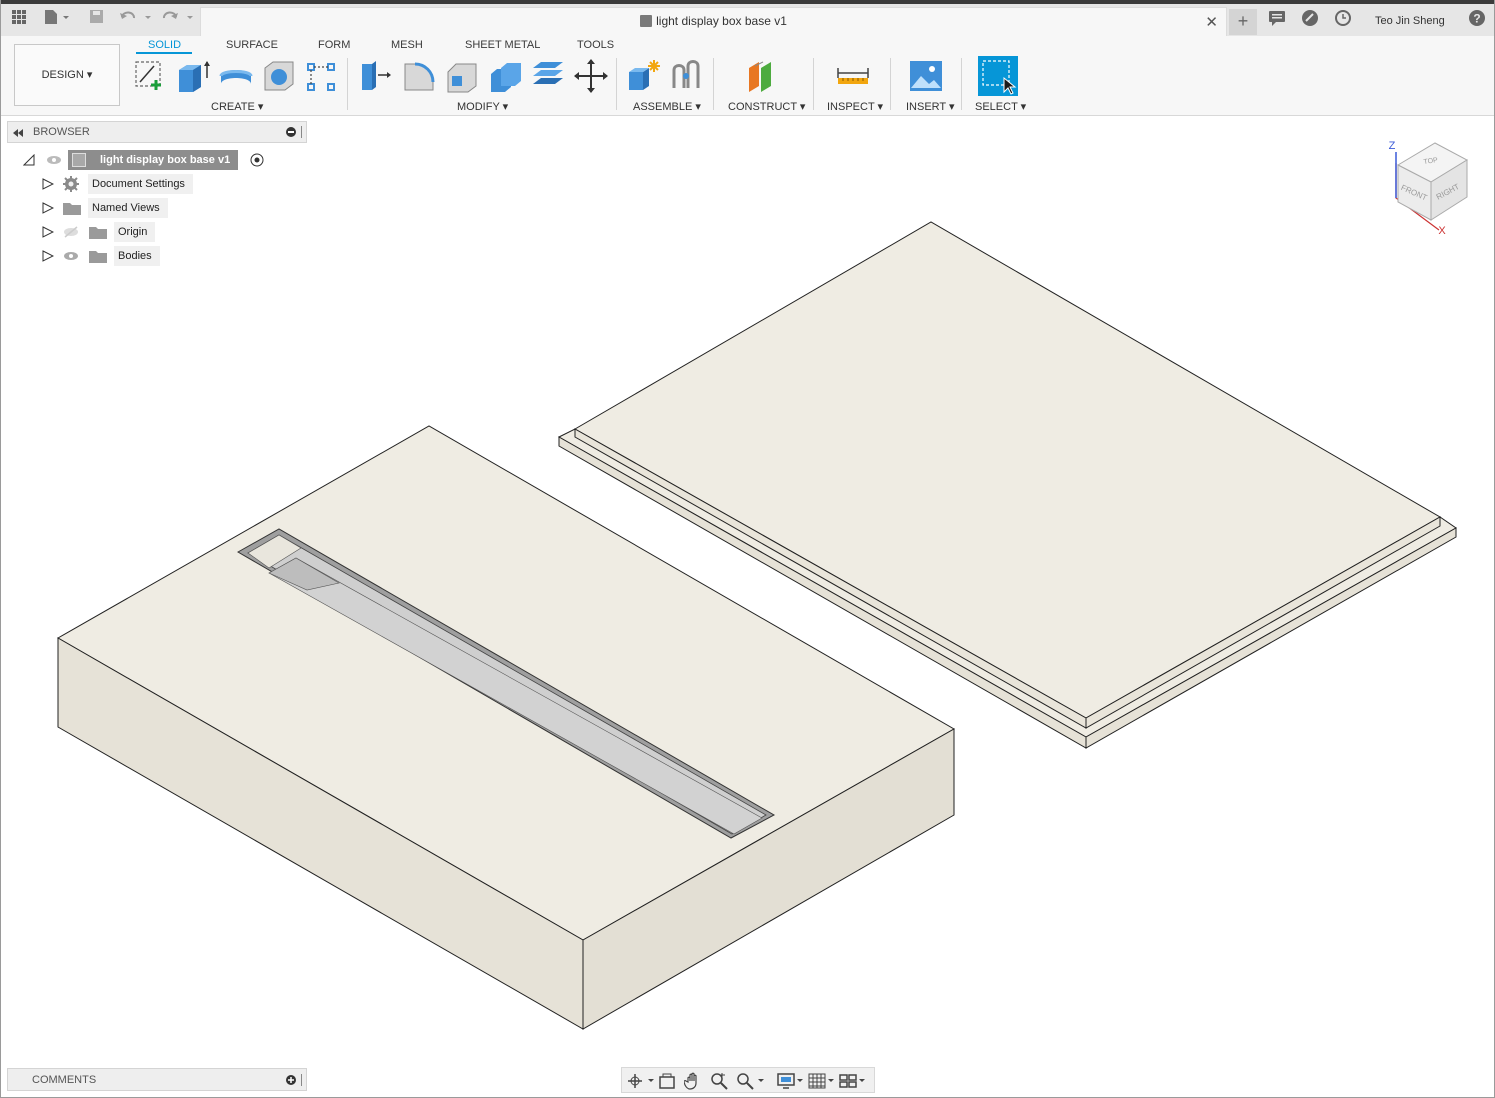 This screenshot has height=1098, width=1495. I want to click on activate-radio-icon, so click(257, 160).